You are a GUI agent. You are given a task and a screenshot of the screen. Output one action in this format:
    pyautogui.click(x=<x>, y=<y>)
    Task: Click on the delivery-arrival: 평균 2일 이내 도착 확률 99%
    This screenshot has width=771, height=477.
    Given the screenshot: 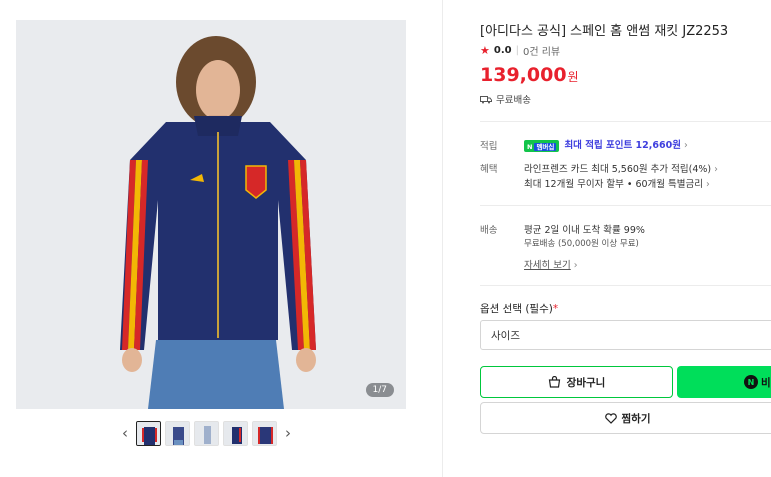 What is the action you would take?
    pyautogui.click(x=584, y=230)
    